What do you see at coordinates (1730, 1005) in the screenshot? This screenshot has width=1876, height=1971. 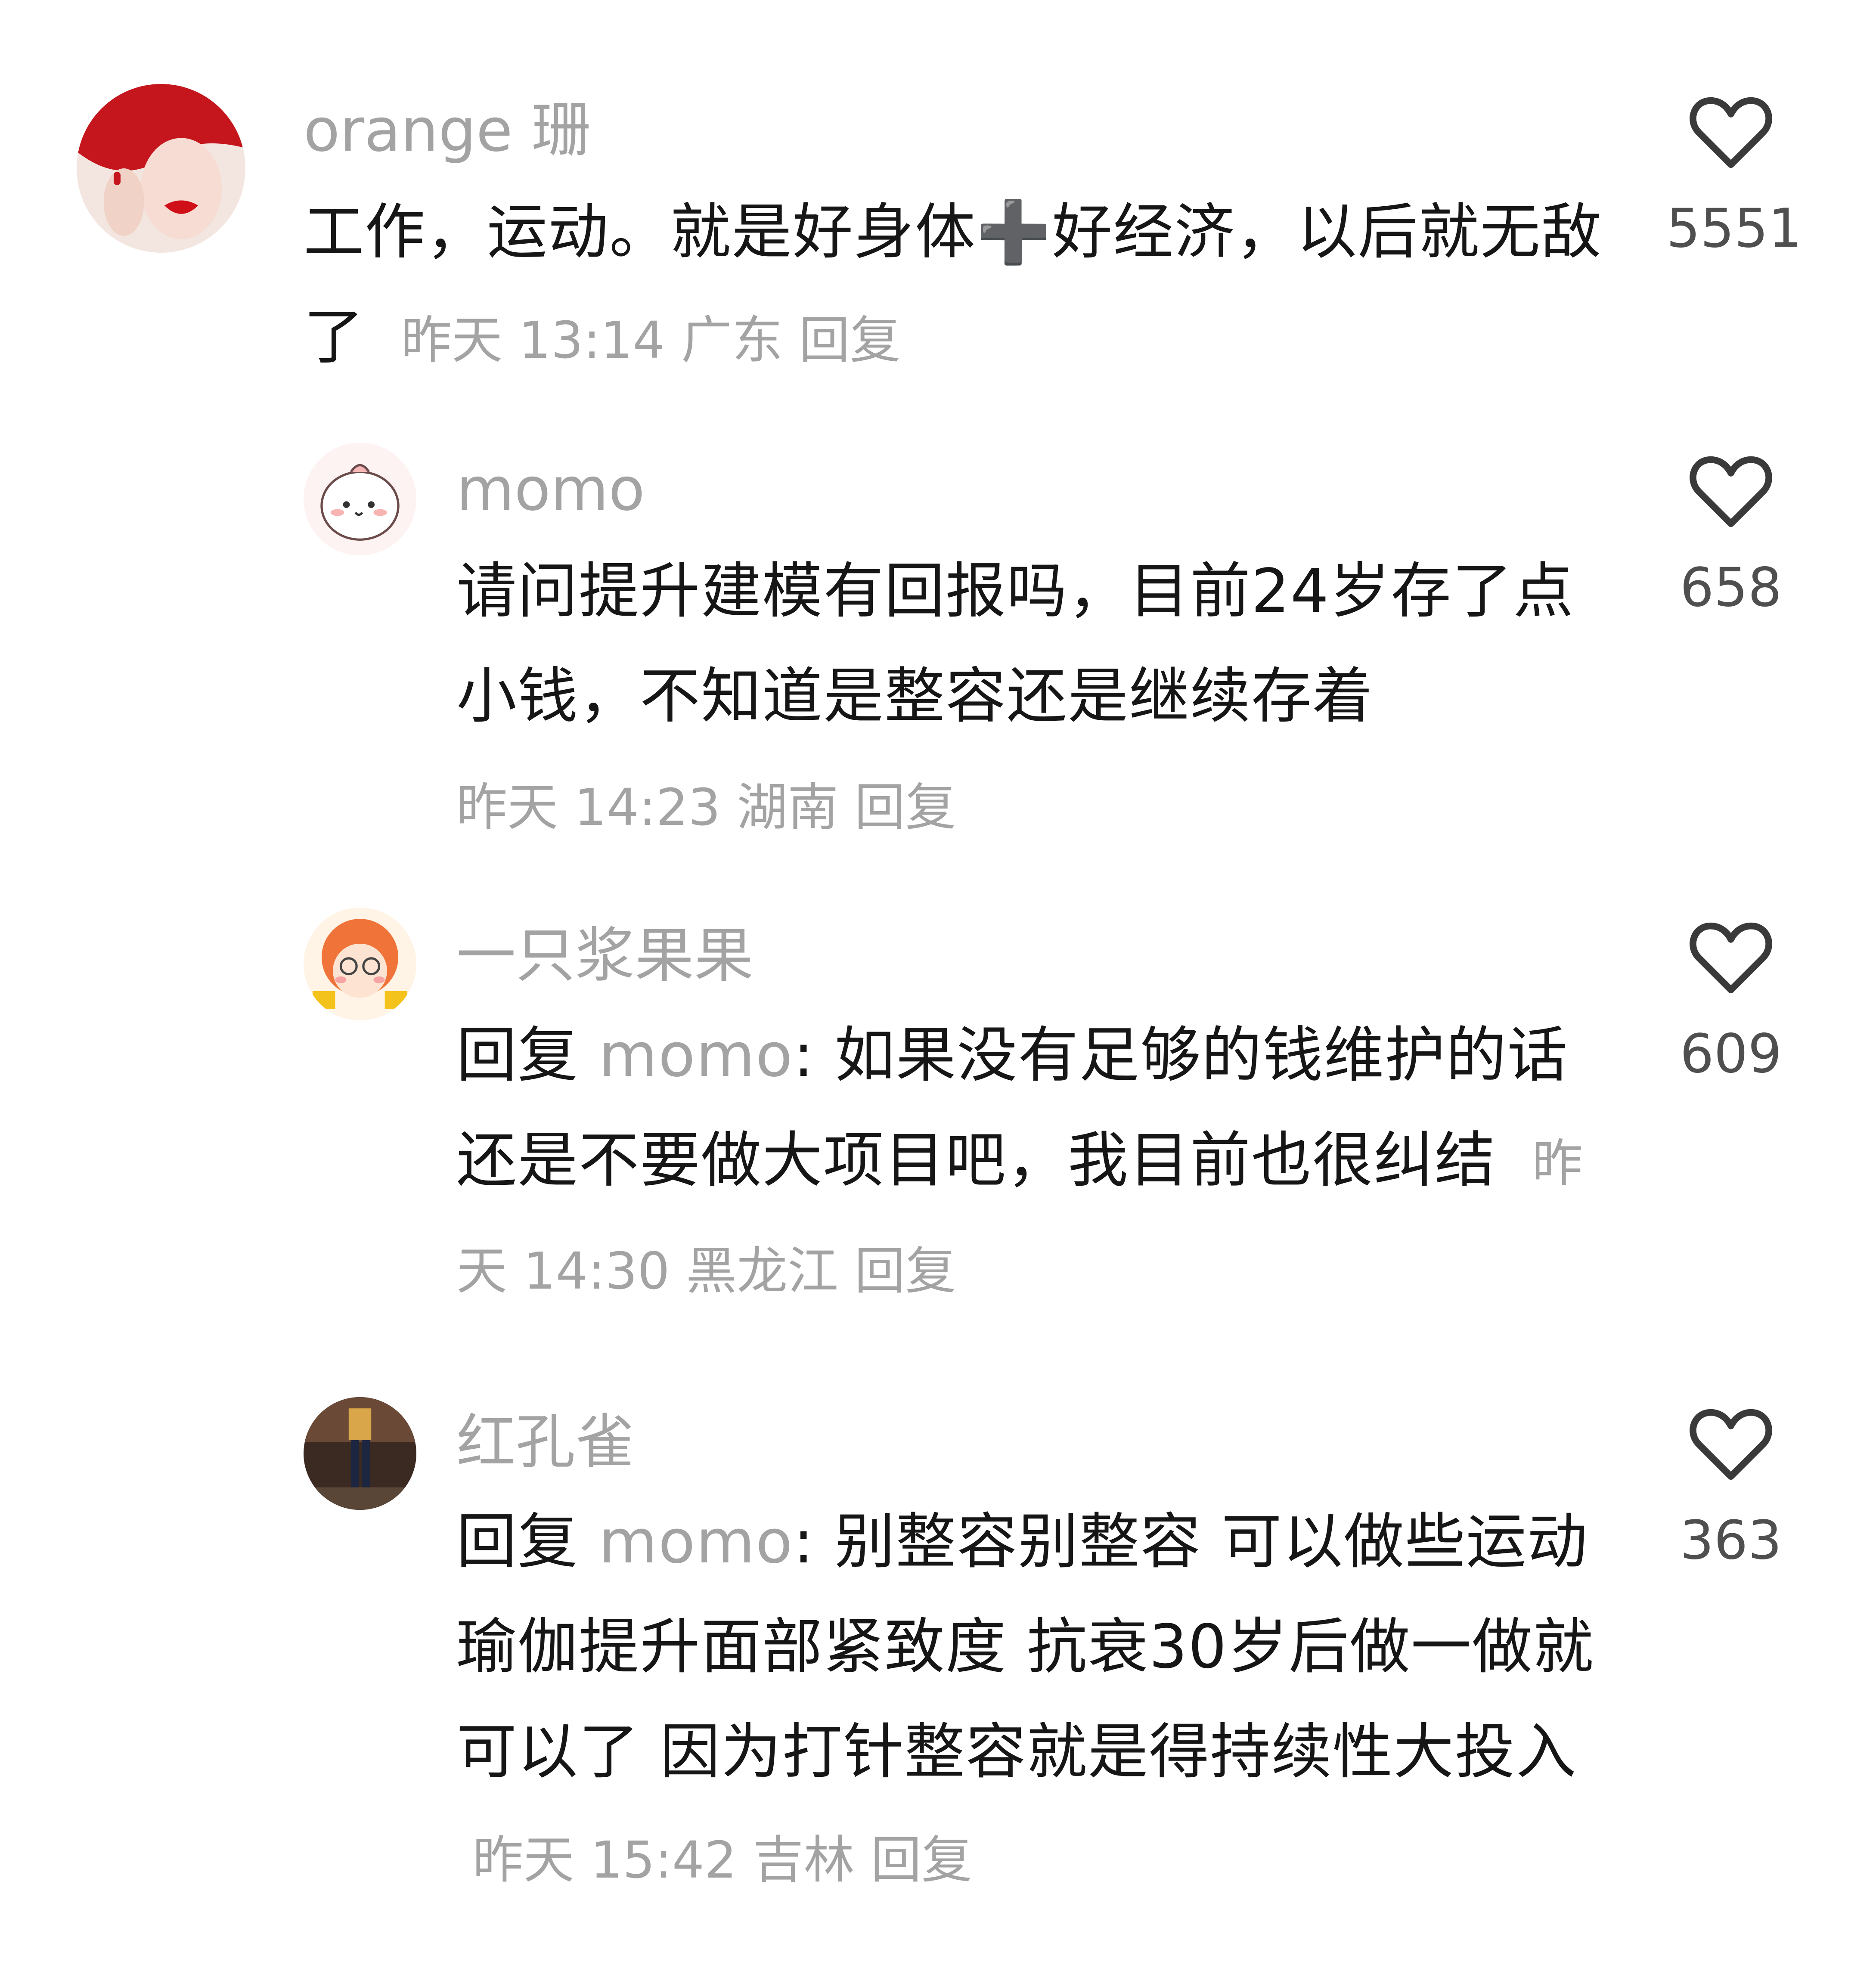 I see `like-button: 609` at bounding box center [1730, 1005].